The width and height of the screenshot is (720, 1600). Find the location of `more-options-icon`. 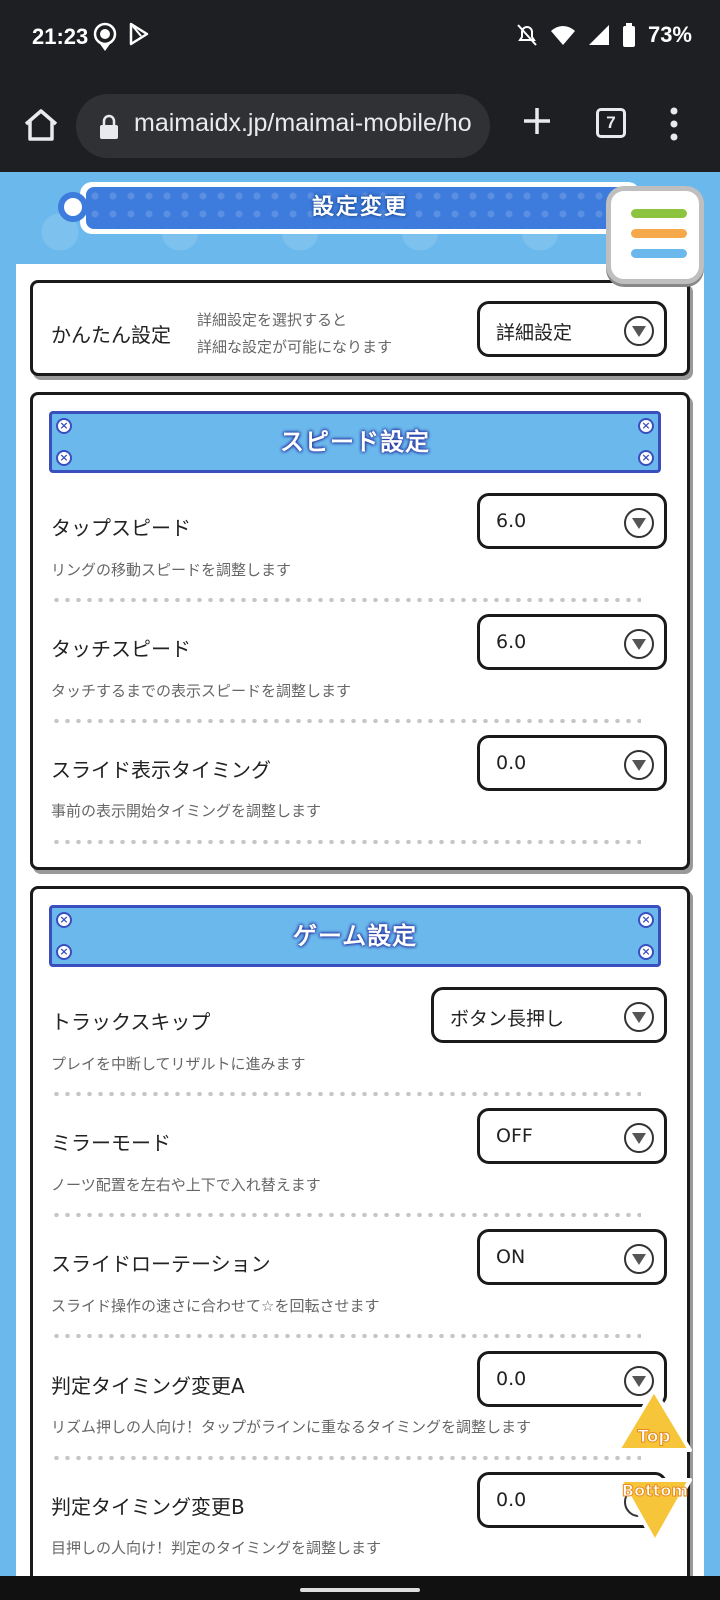

more-options-icon is located at coordinates (674, 124).